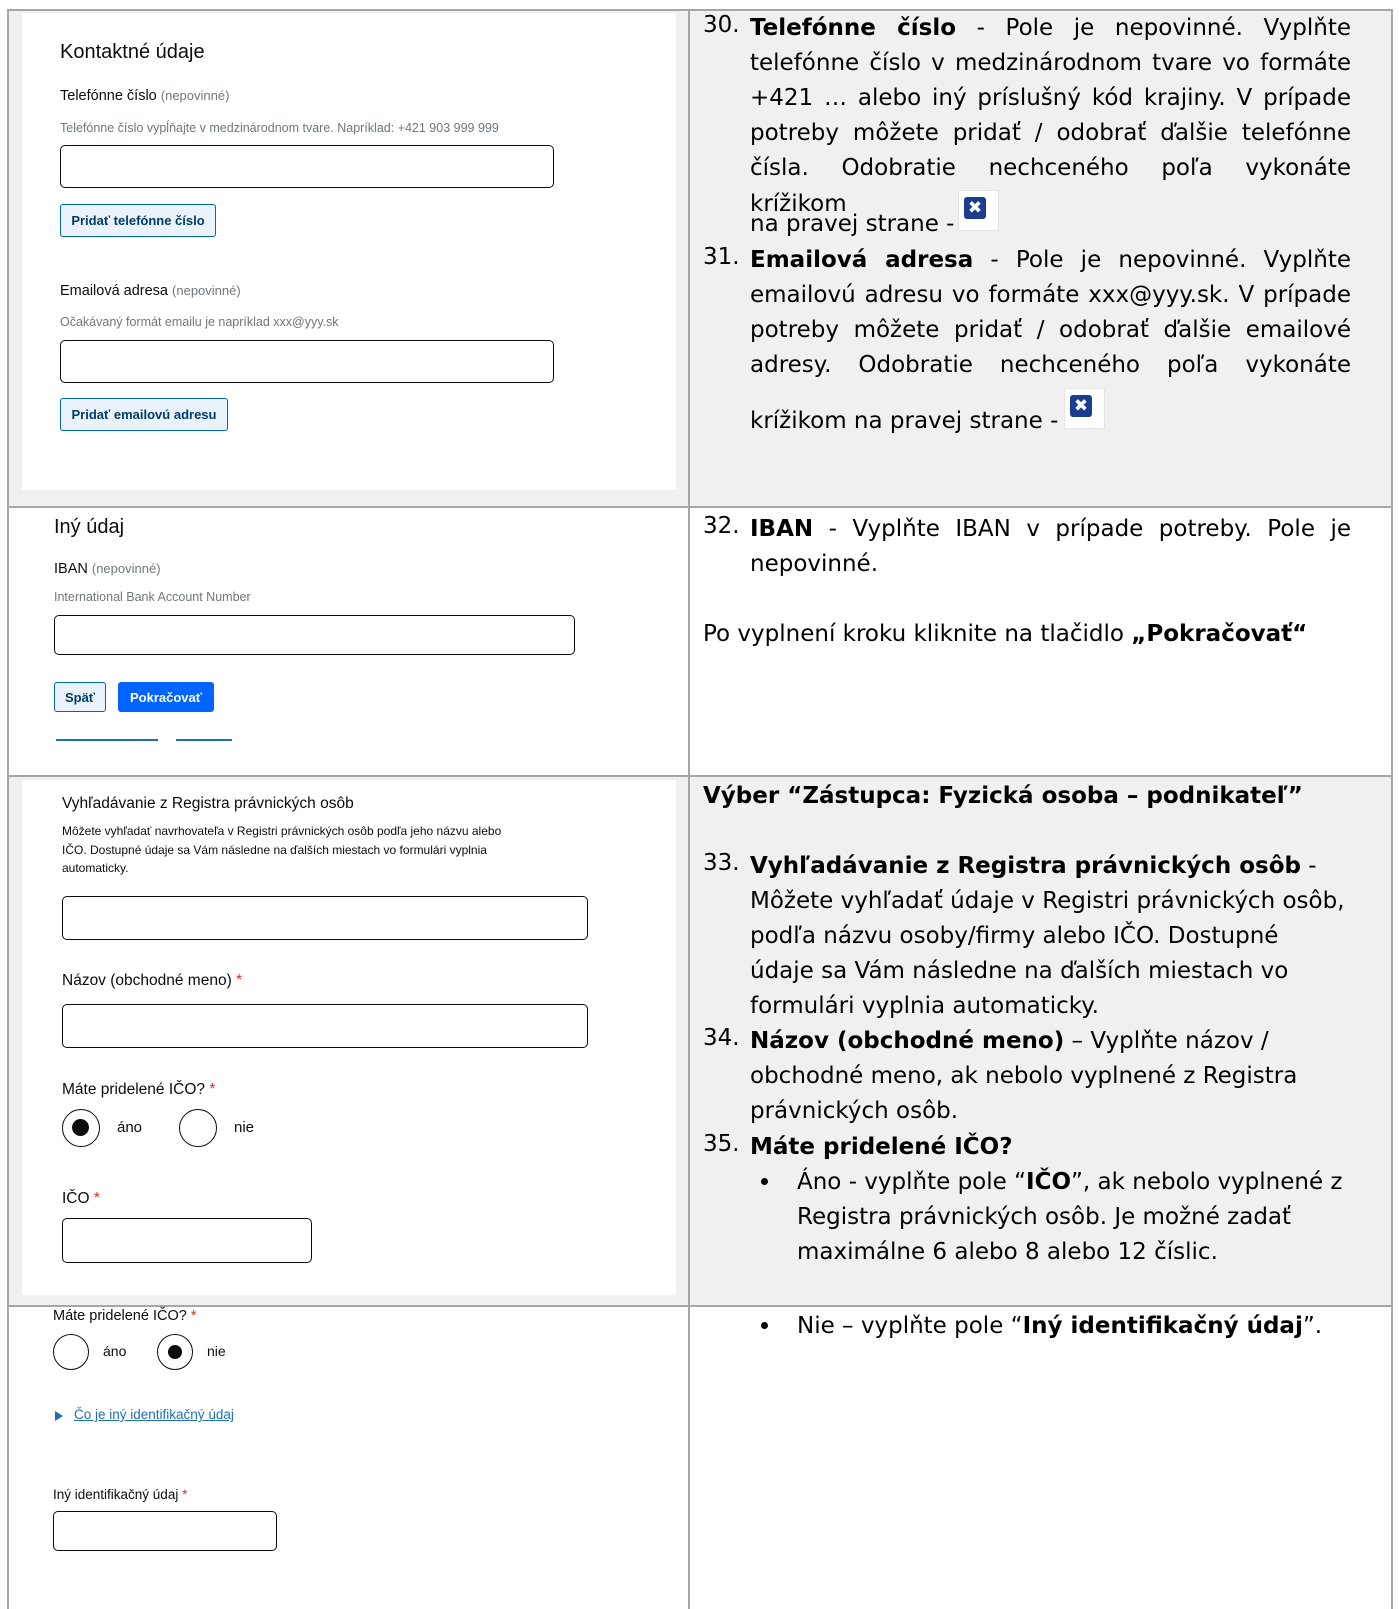 This screenshot has height=1609, width=1399. What do you see at coordinates (853, 28) in the screenshot?
I see `item-30-title: Telefónne číslo` at bounding box center [853, 28].